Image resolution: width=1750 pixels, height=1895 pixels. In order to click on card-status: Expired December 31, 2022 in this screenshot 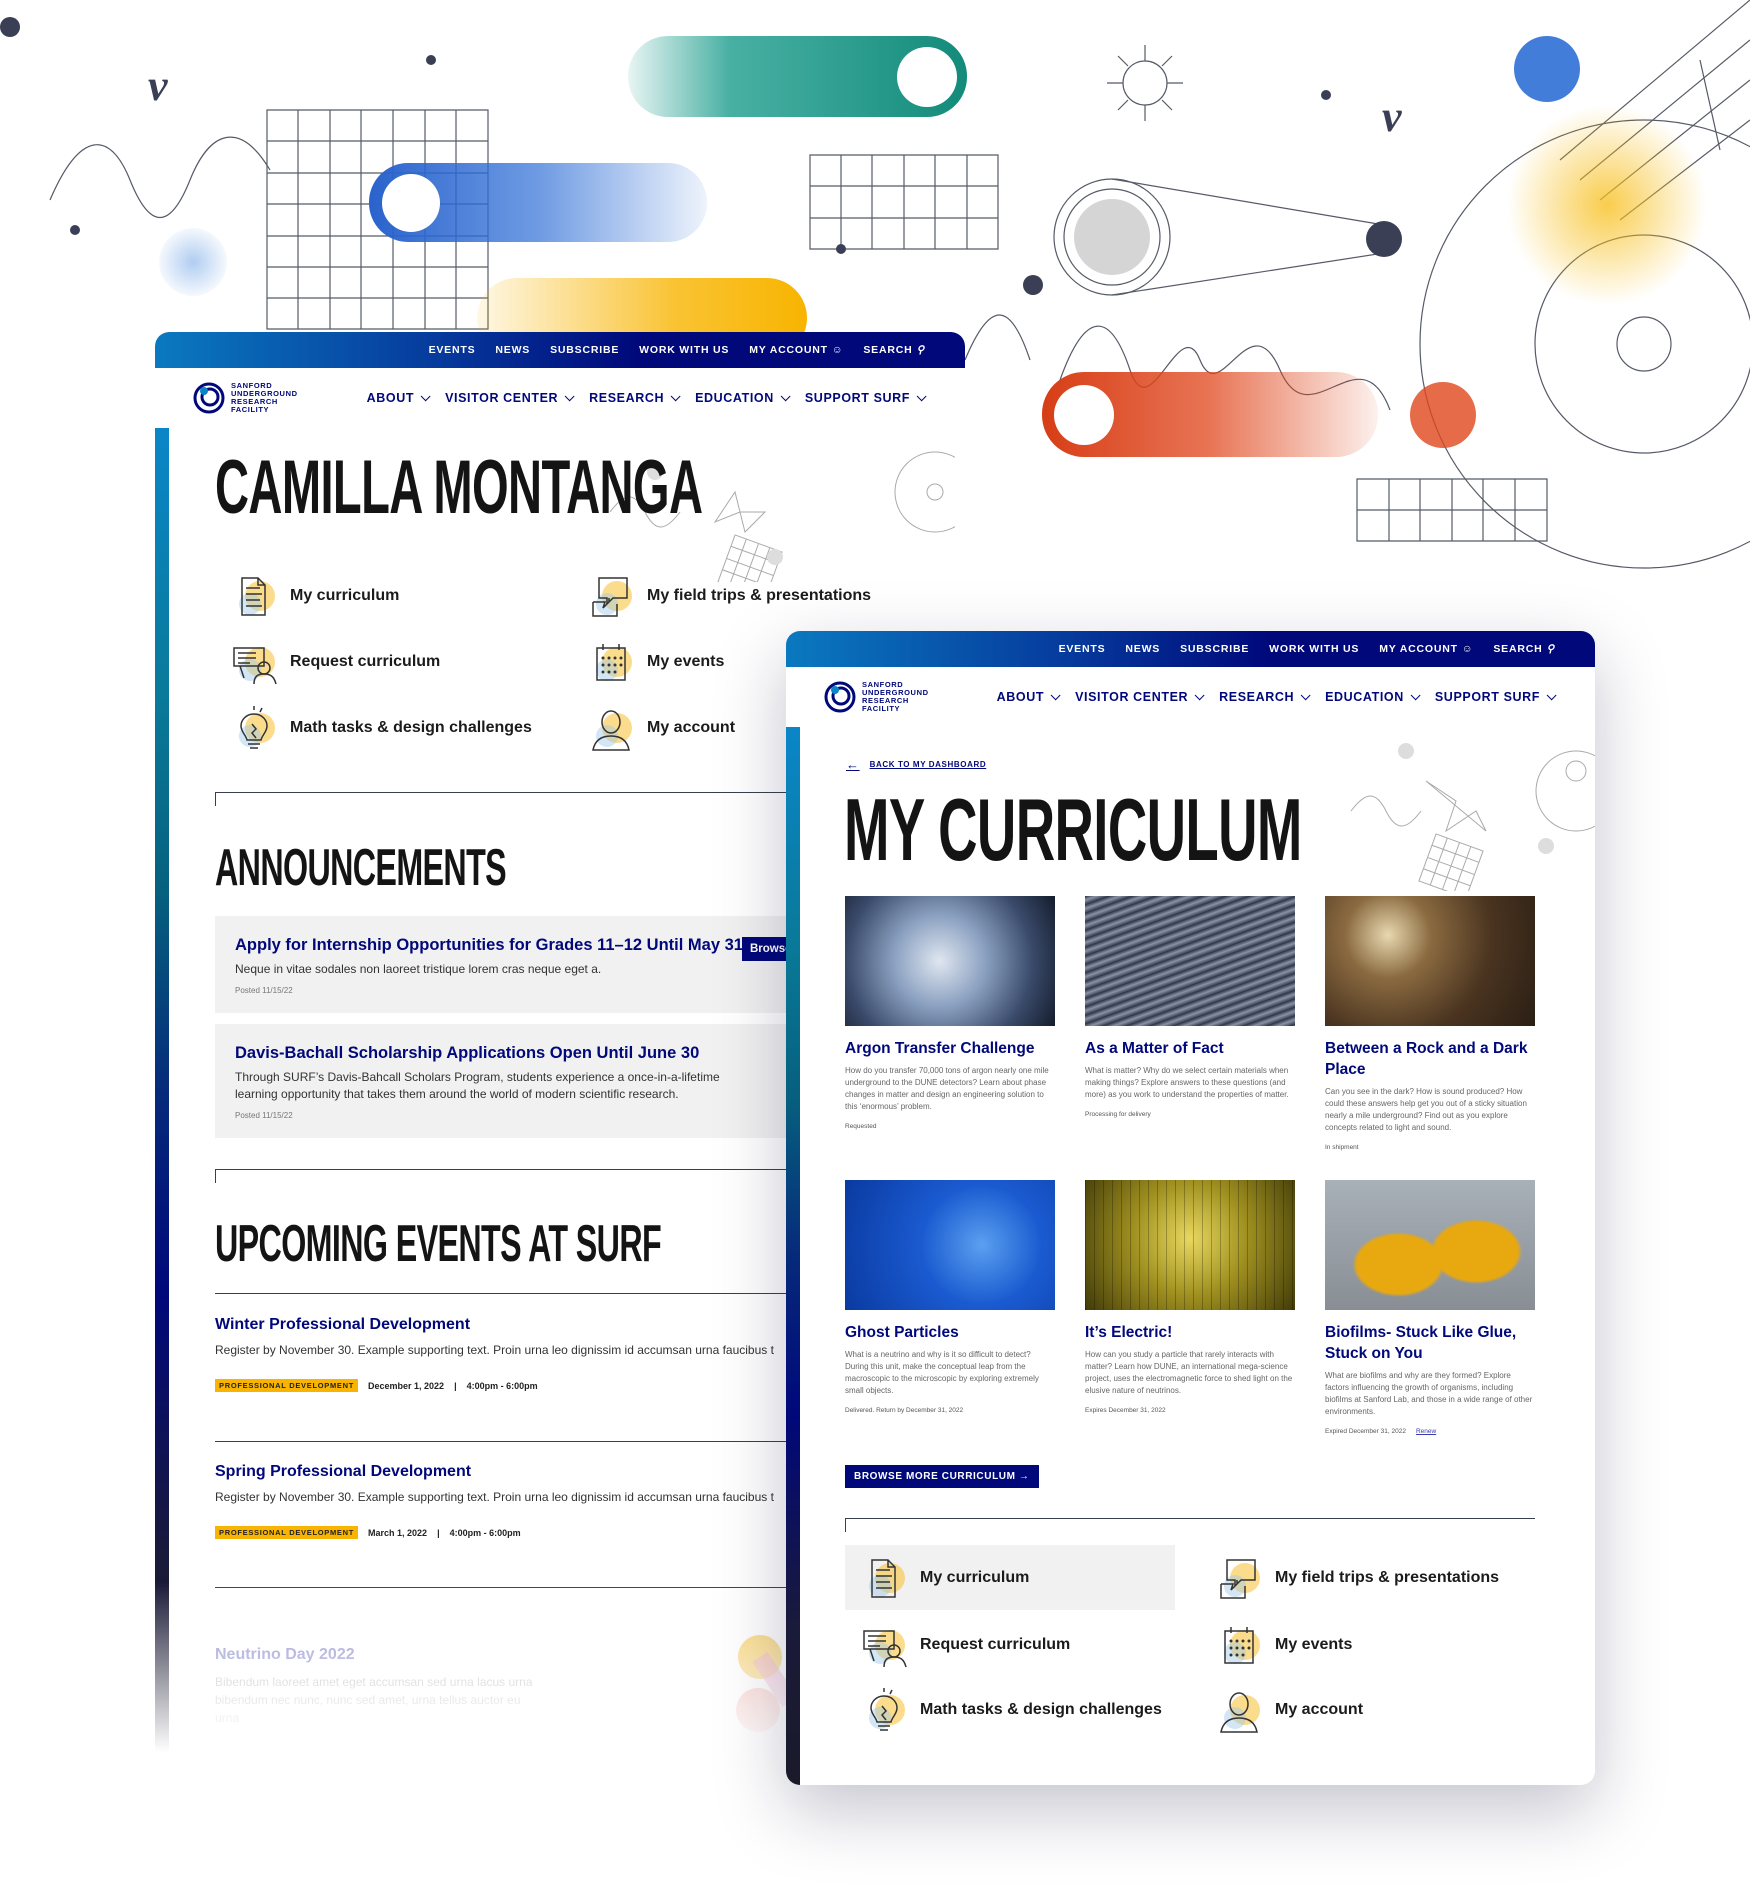, I will do `click(1365, 1431)`.